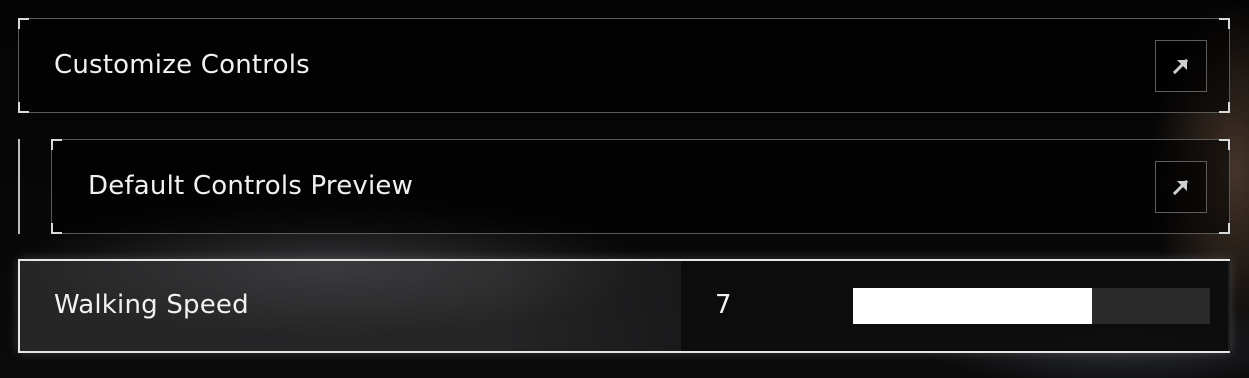 The height and width of the screenshot is (378, 1249). Describe the element at coordinates (973, 306) in the screenshot. I see `walking-speed-slider-fill` at that location.